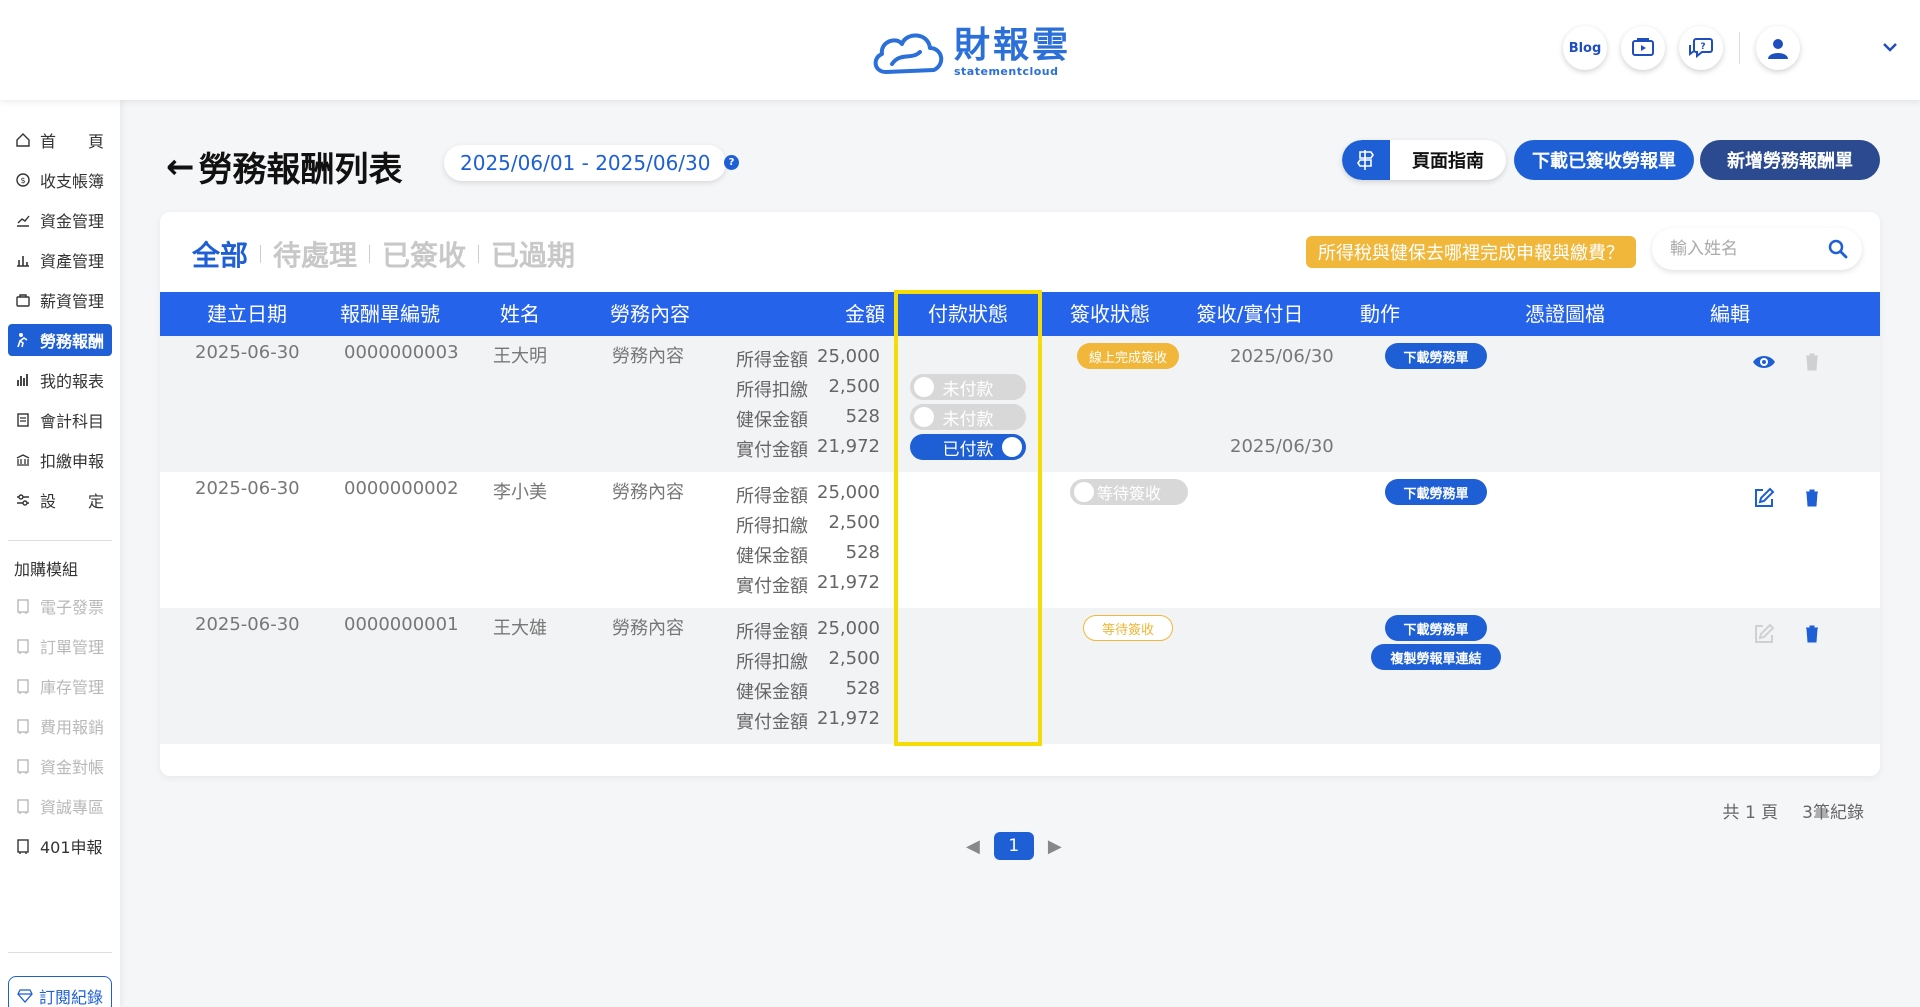 The image size is (1920, 1007). I want to click on sign-date: 2025/06/30, so click(1282, 356).